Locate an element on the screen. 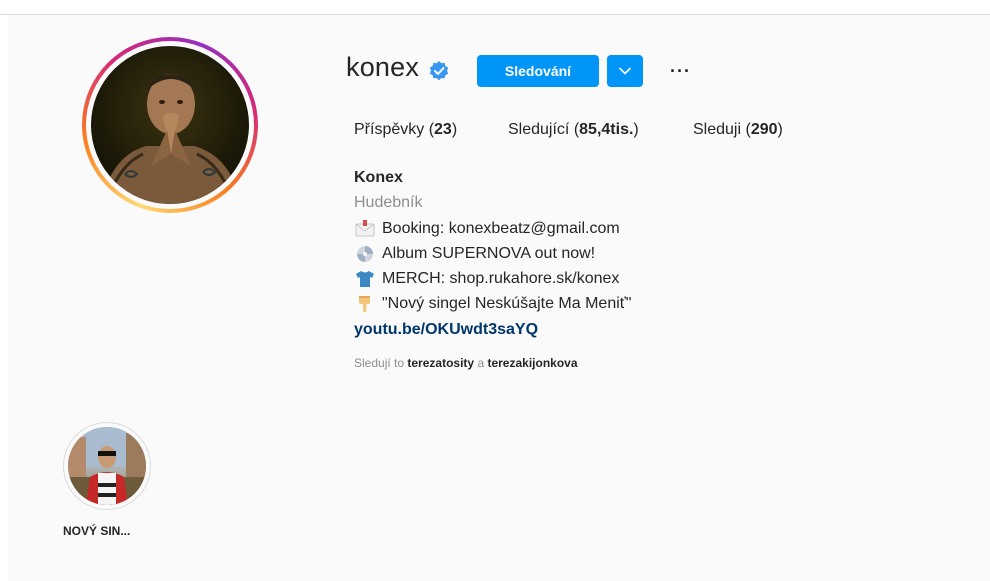 Image resolution: width=990 pixels, height=581 pixels. avatar-image is located at coordinates (171, 139).